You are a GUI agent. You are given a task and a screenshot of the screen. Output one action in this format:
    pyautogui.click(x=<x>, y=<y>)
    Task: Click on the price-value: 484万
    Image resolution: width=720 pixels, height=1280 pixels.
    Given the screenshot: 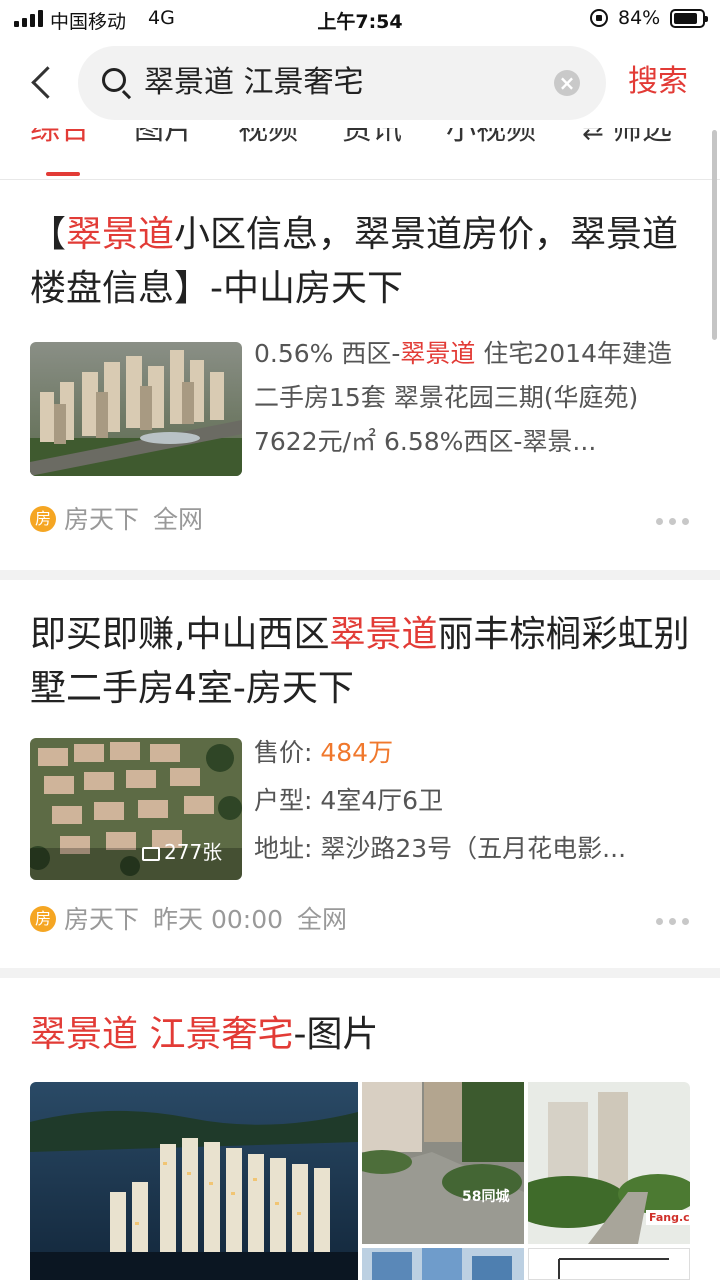 What is the action you would take?
    pyautogui.click(x=357, y=752)
    